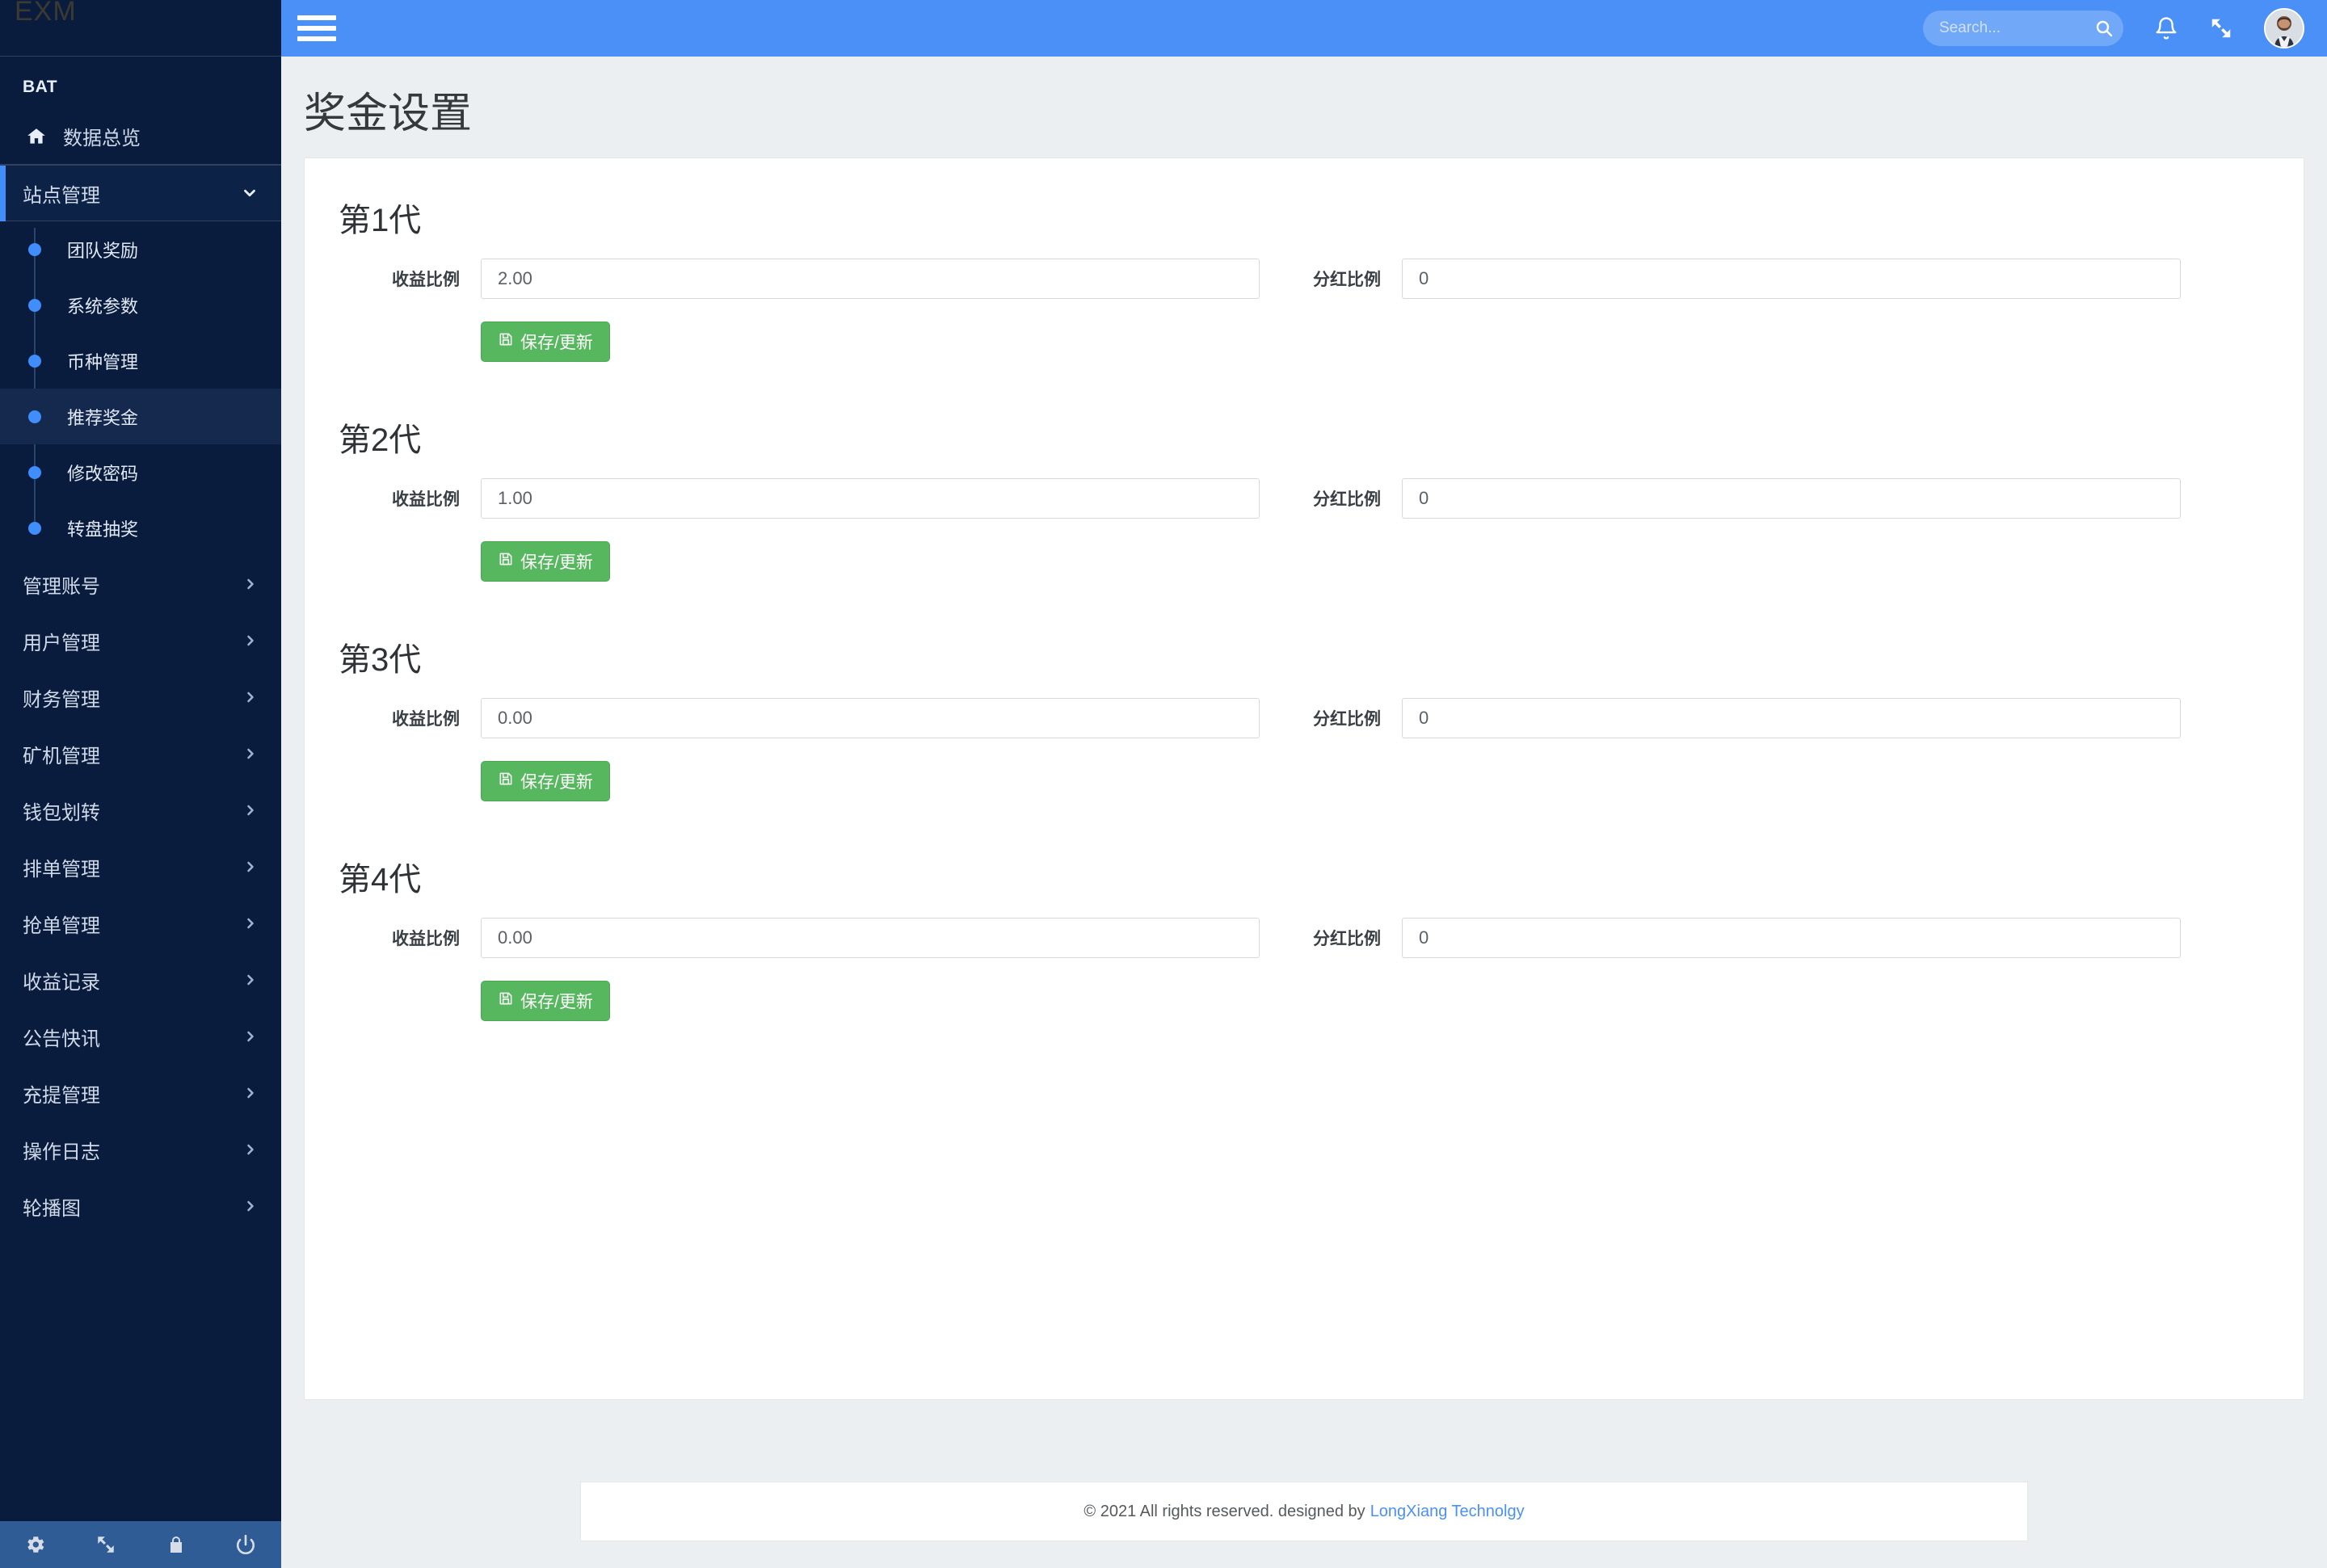 This screenshot has height=1568, width=2327. What do you see at coordinates (1224, 1511) in the screenshot?
I see `footer-copyright: © 2021 All rights reserved. designed by` at bounding box center [1224, 1511].